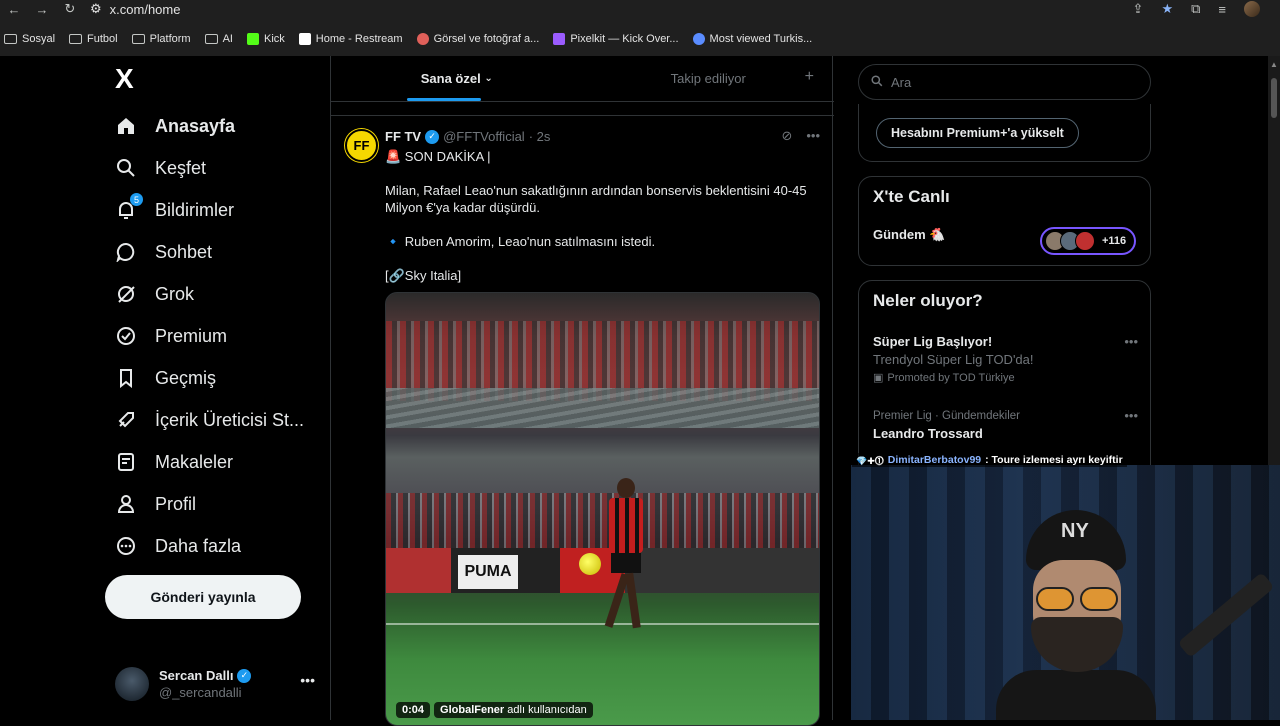  I want to click on cap-logo: NY, so click(1075, 531).